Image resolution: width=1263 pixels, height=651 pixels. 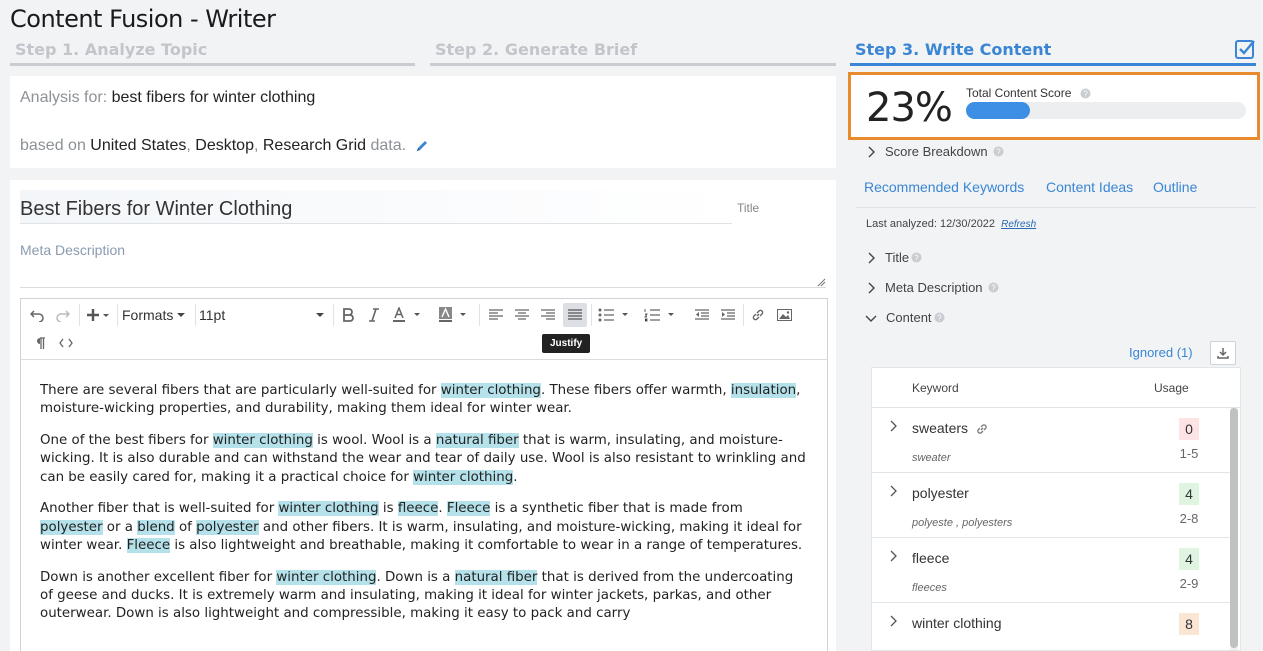 What do you see at coordinates (1223, 353) in the screenshot?
I see `download-button` at bounding box center [1223, 353].